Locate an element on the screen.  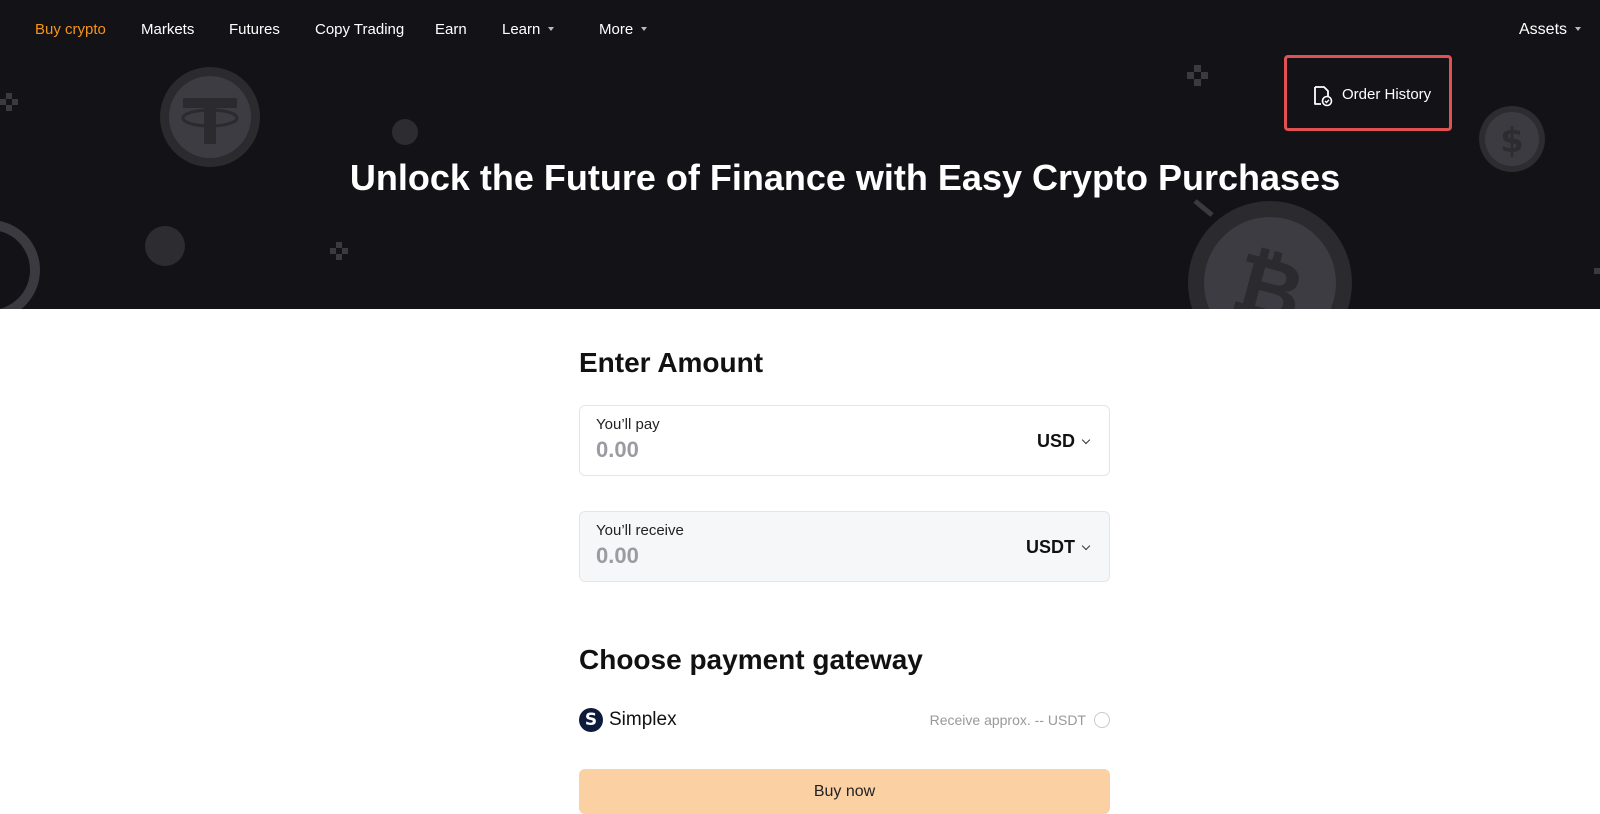
pay-label: You’ll pay is located at coordinates (628, 424).